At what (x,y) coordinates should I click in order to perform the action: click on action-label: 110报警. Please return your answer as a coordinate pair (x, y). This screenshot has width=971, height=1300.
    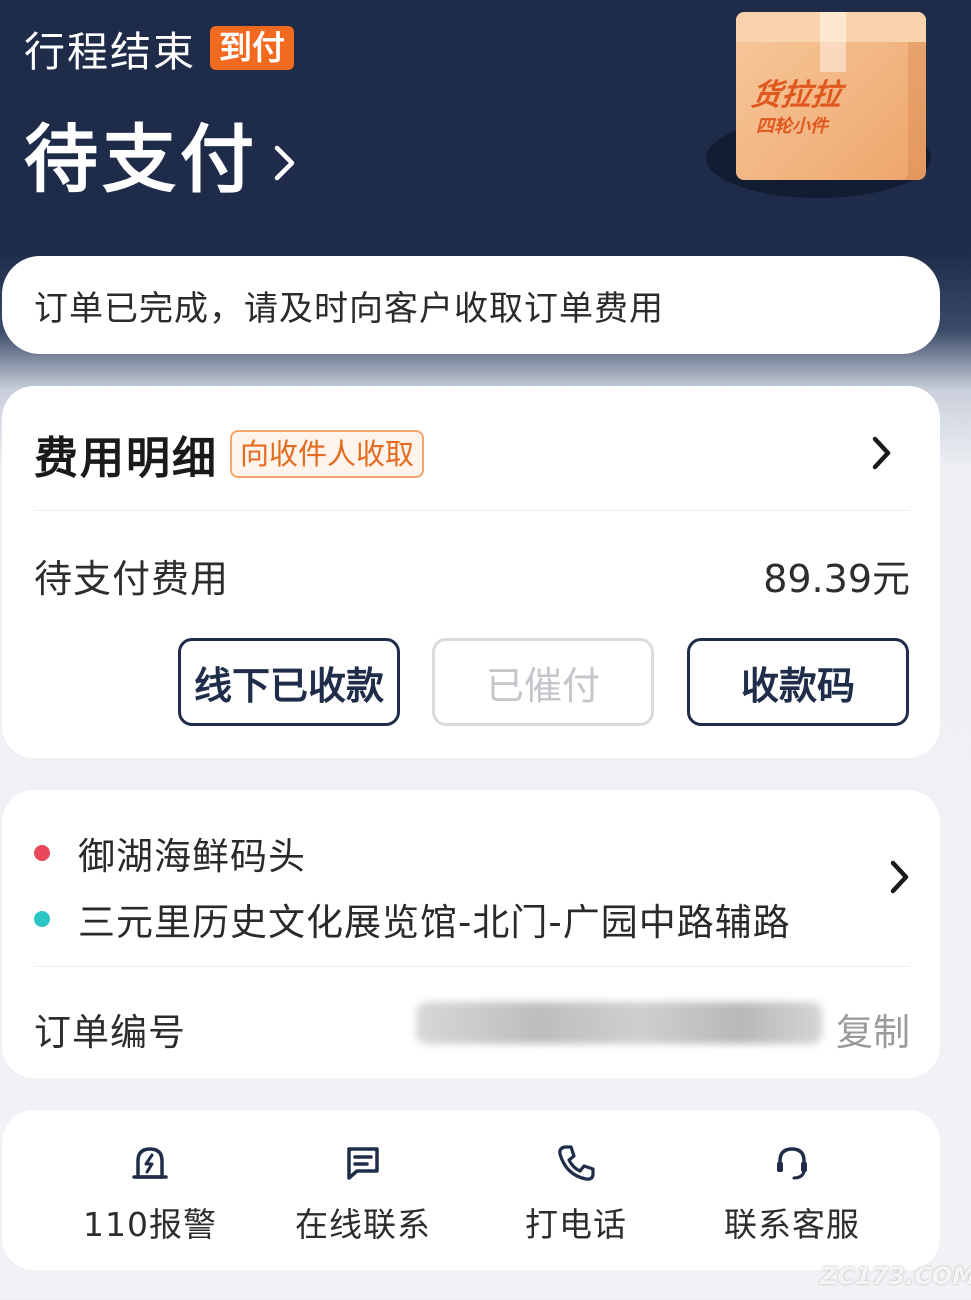
    Looking at the image, I should click on (150, 1224).